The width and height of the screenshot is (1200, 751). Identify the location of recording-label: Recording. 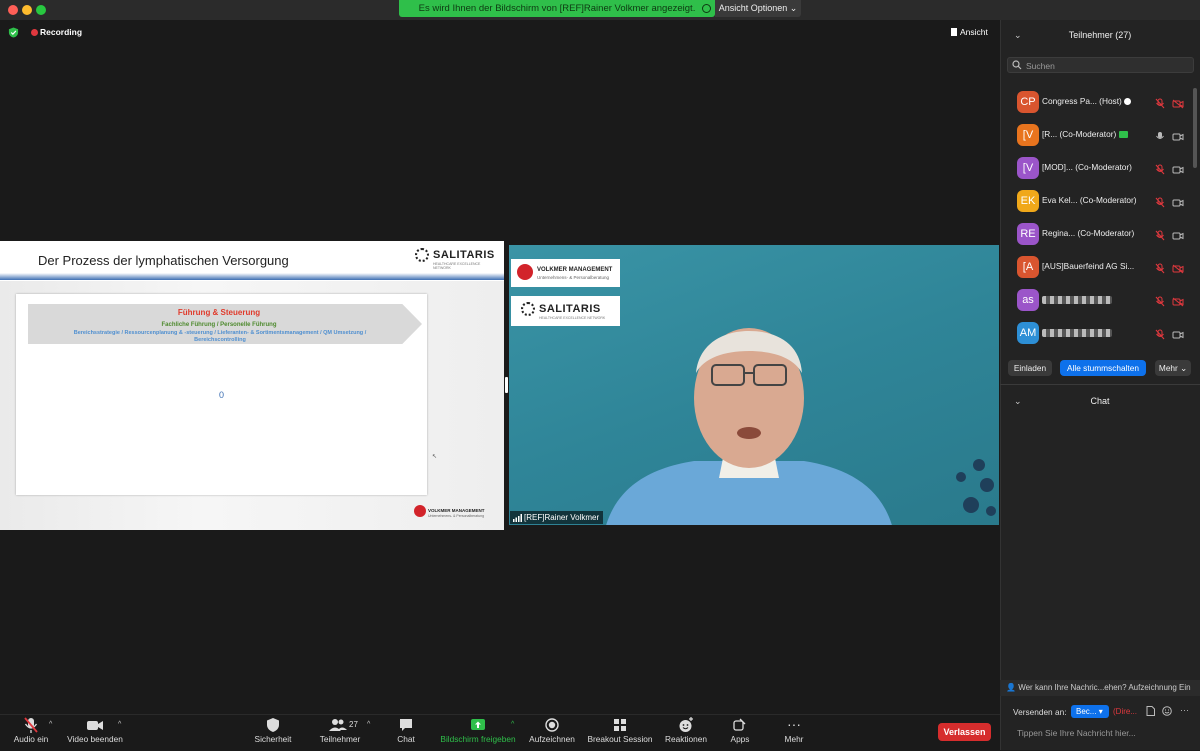
(61, 32).